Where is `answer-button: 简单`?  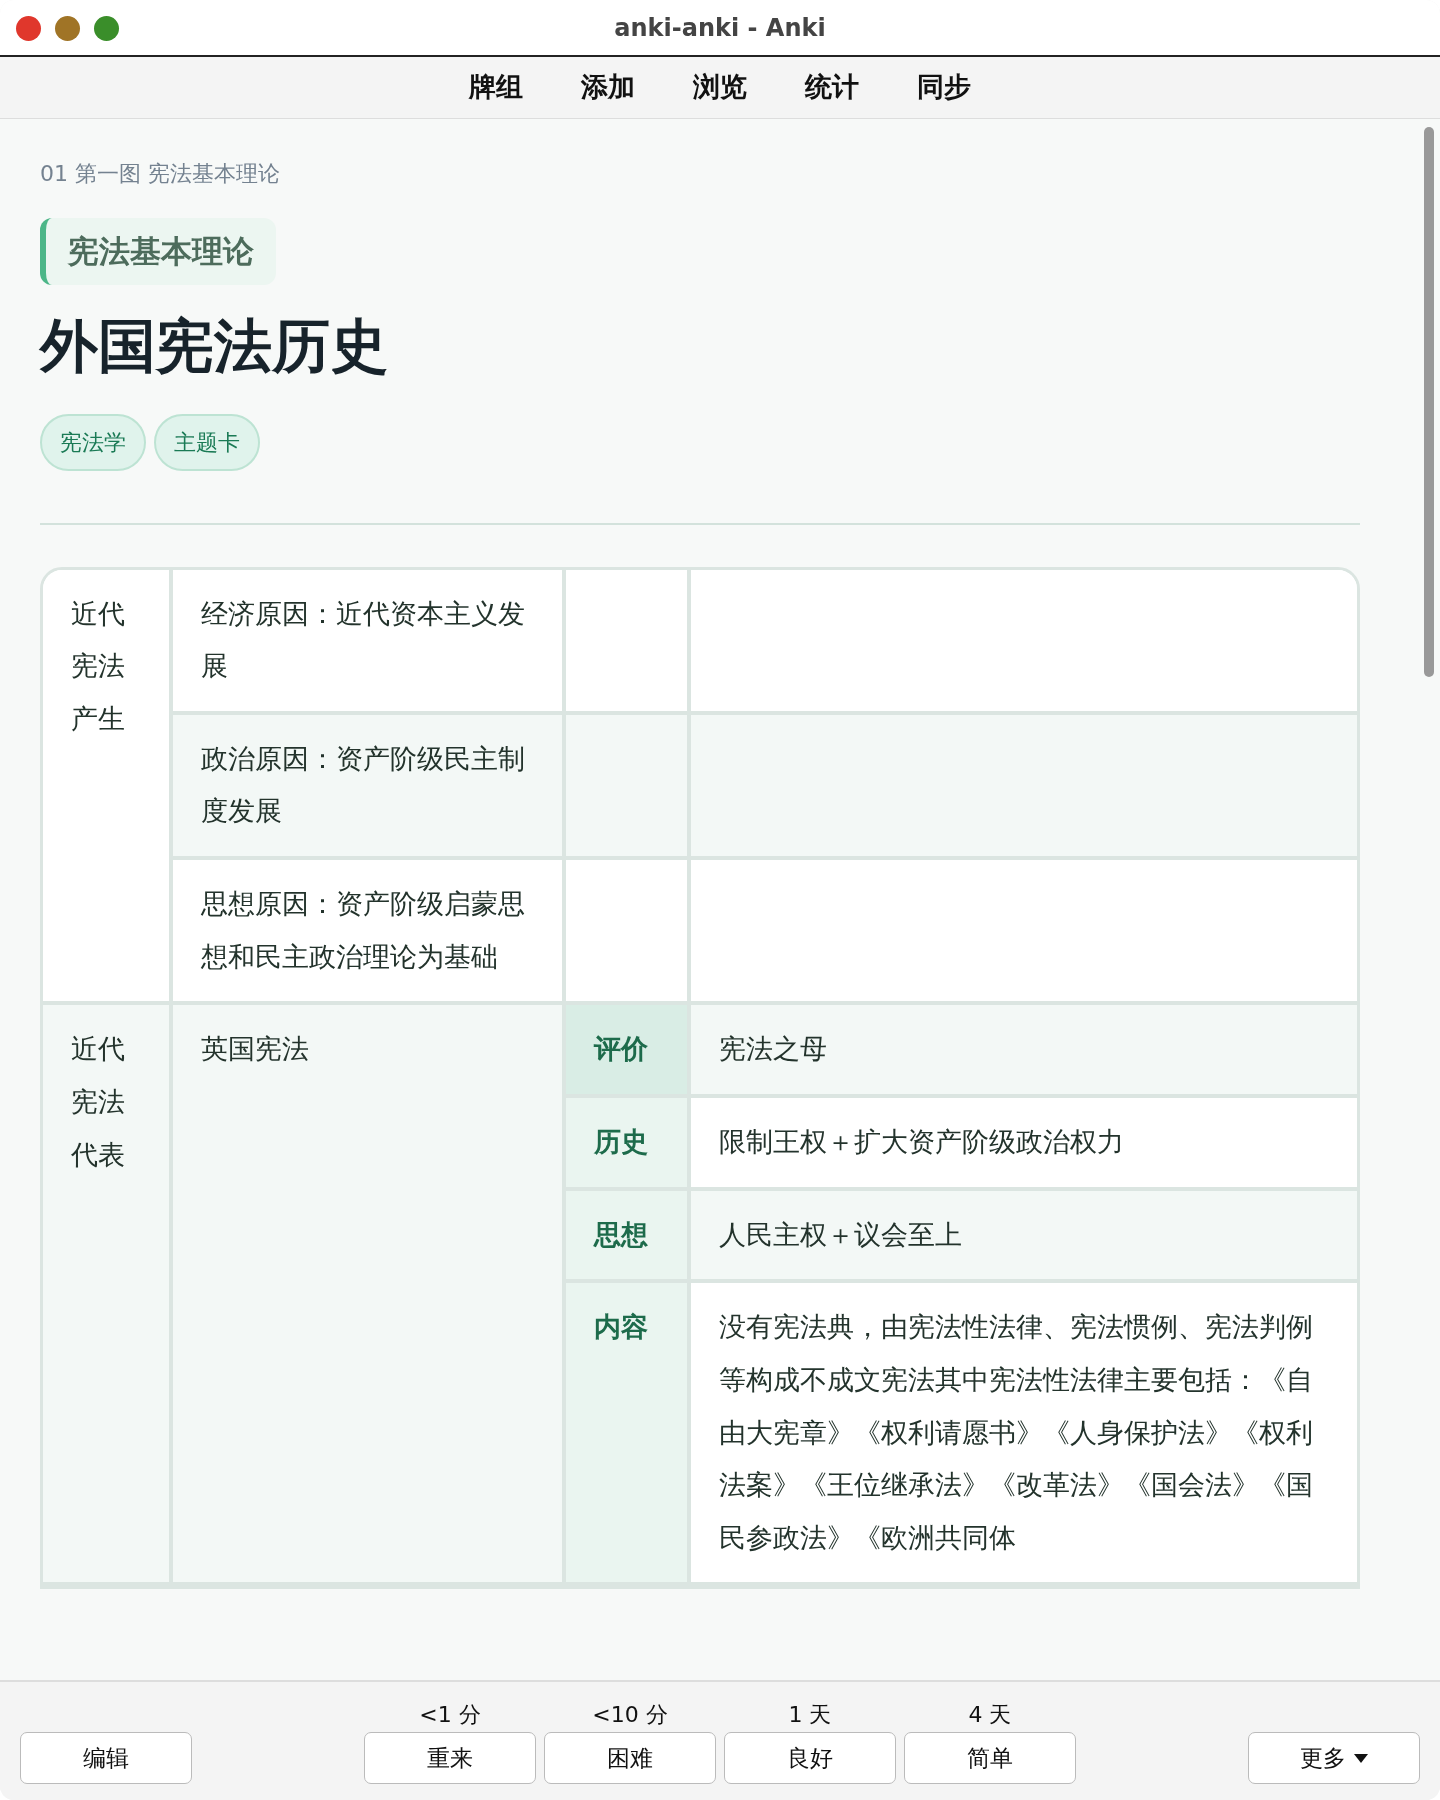
answer-button: 简单 is located at coordinates (990, 1758).